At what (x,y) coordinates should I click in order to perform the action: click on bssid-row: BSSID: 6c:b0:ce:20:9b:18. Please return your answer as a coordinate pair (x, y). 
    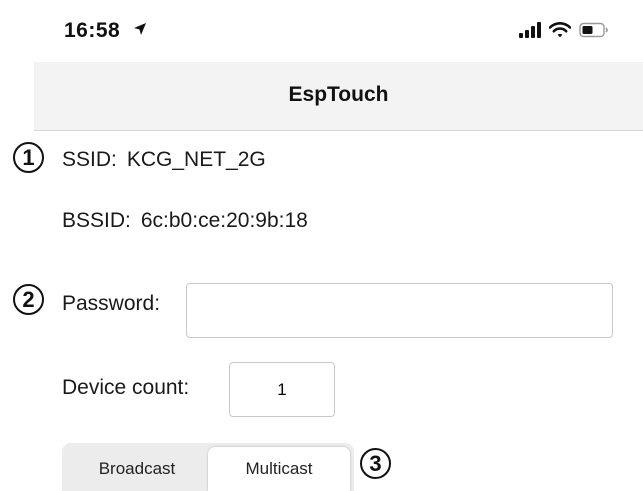
    Looking at the image, I should click on (185, 221).